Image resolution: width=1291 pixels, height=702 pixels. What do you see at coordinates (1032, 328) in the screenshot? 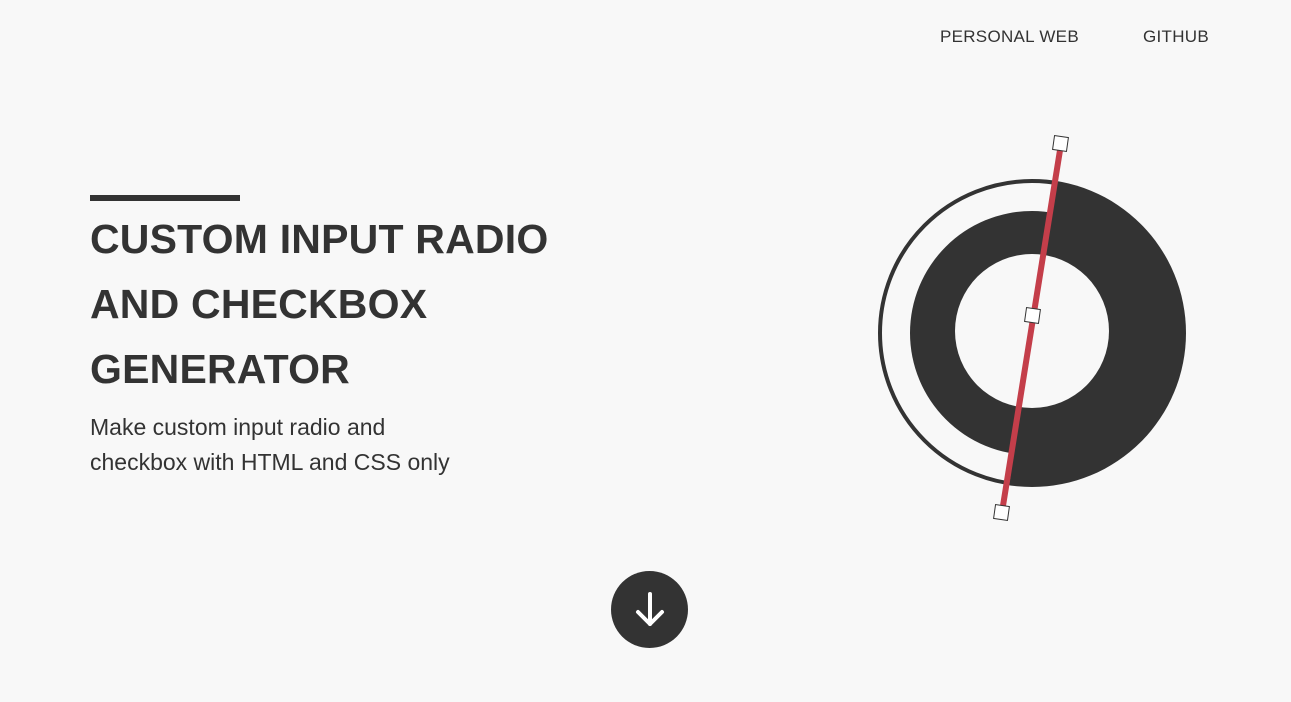
I see `radio-checkbox-logo-icon` at bounding box center [1032, 328].